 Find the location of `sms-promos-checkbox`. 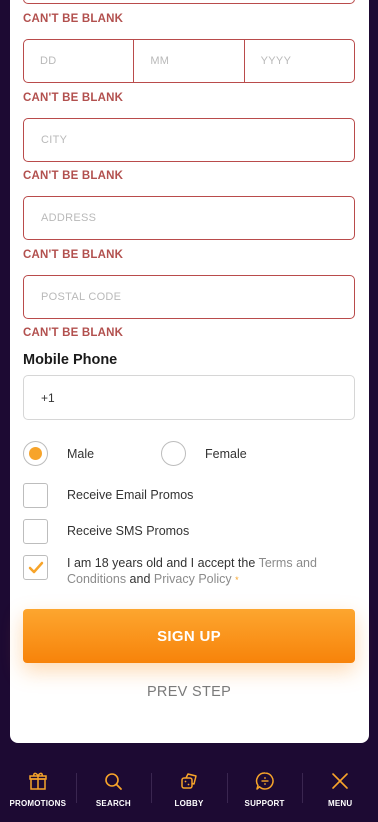

sms-promos-checkbox is located at coordinates (35, 531).